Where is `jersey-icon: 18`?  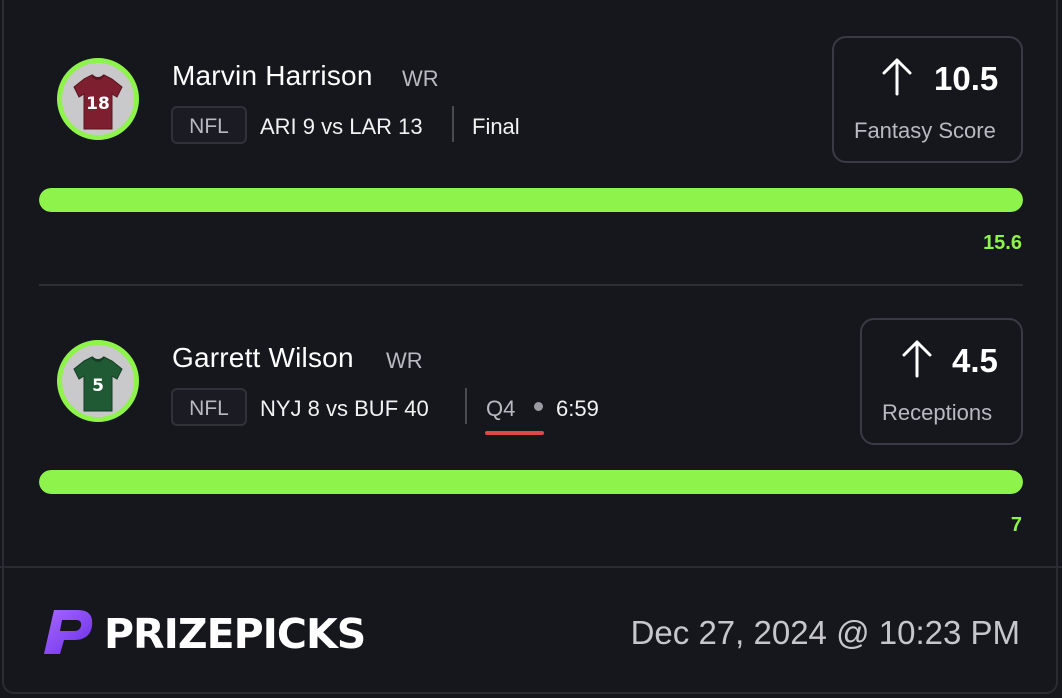 jersey-icon: 18 is located at coordinates (98, 102).